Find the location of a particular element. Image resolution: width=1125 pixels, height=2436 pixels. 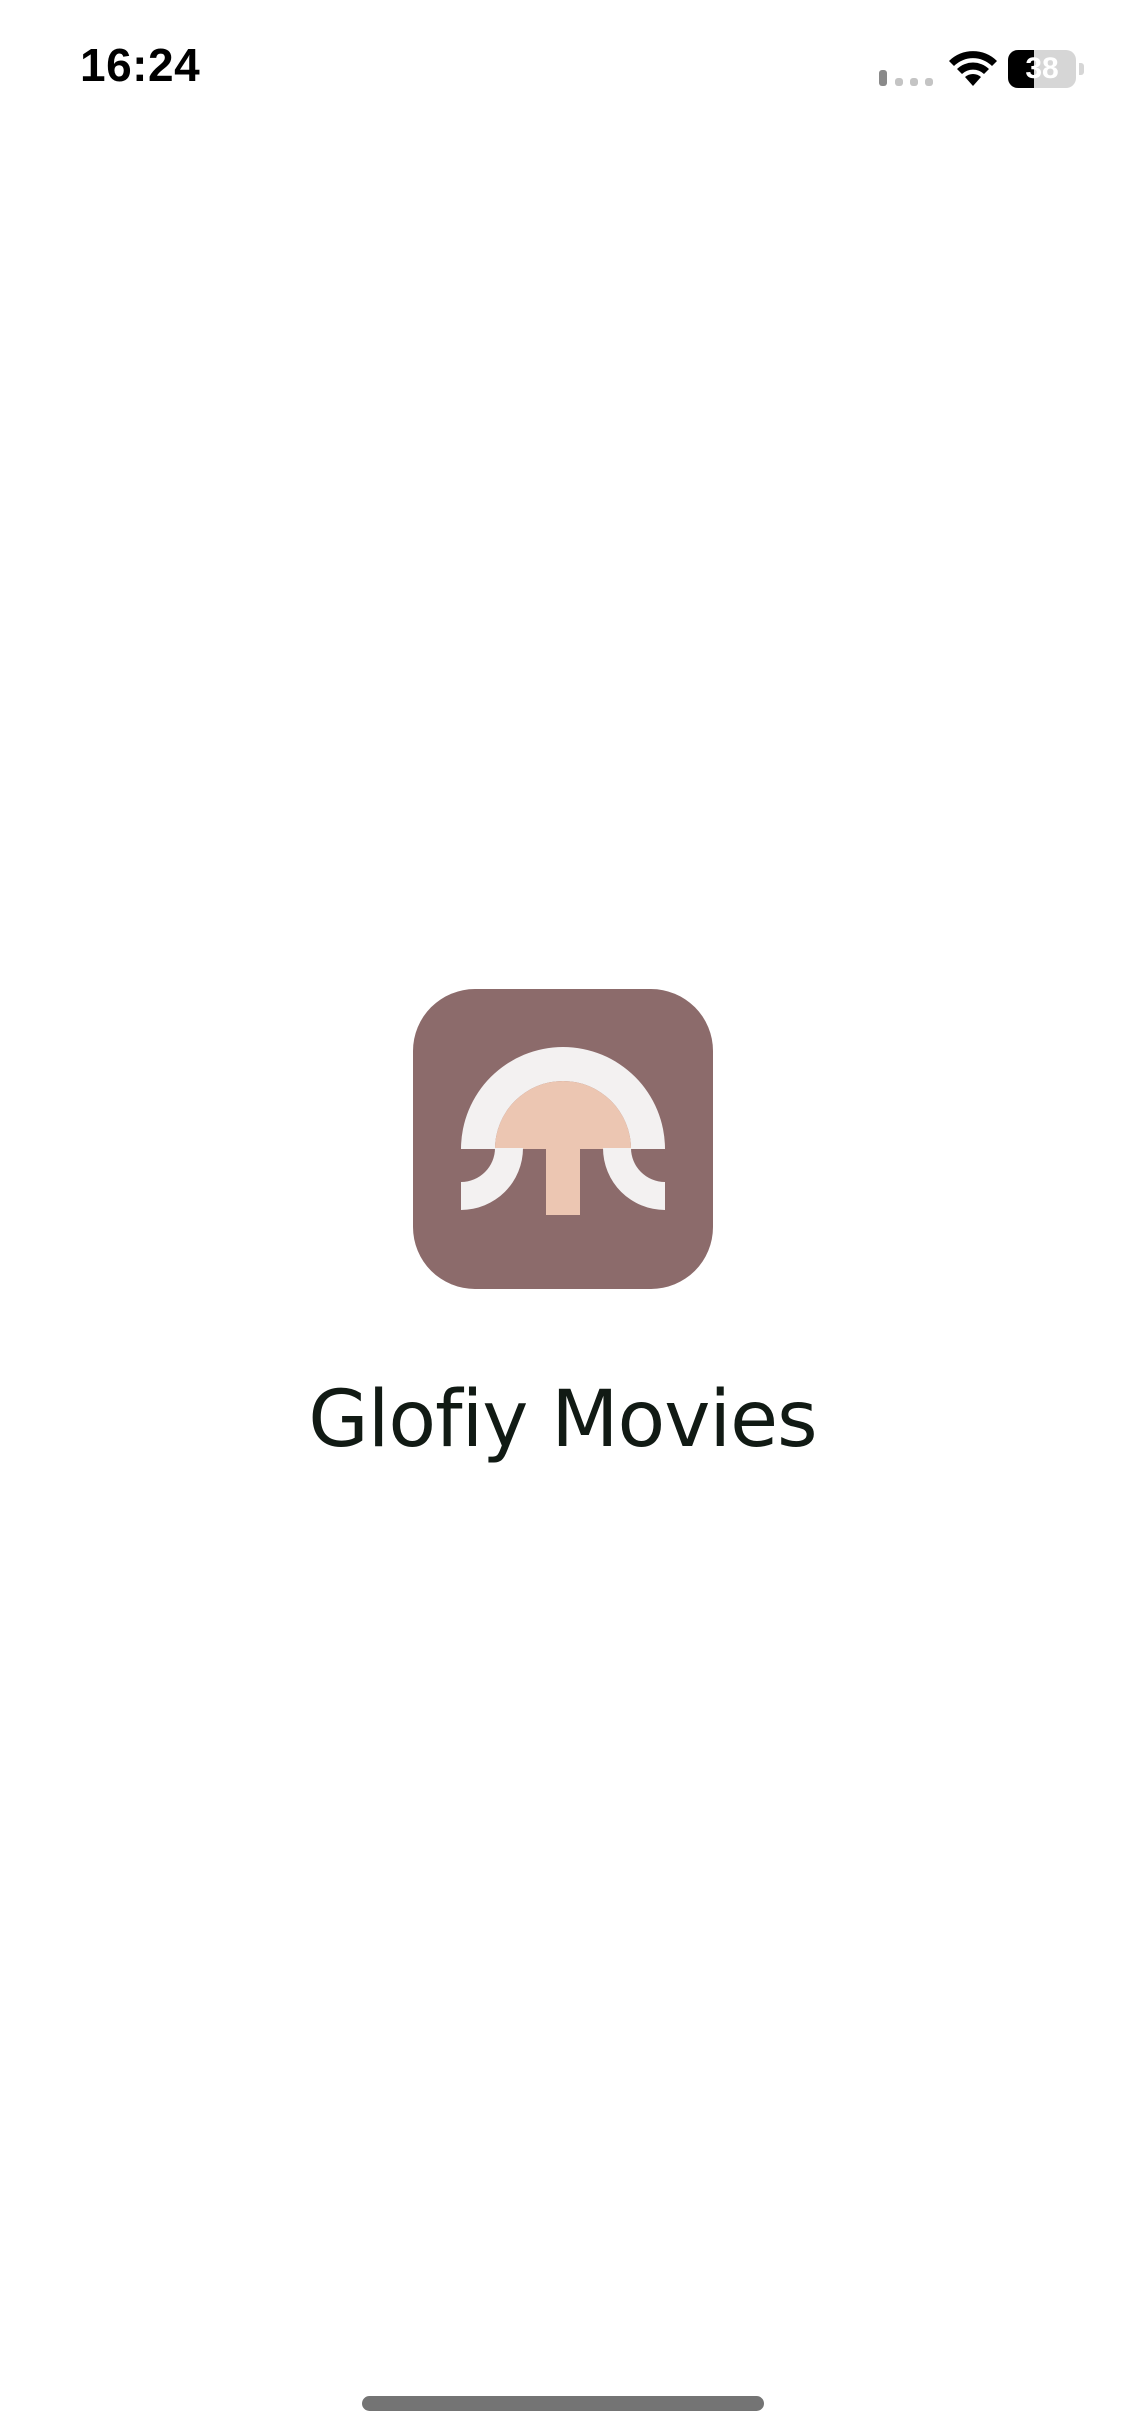

battery-level: 38 is located at coordinates (1042, 68).